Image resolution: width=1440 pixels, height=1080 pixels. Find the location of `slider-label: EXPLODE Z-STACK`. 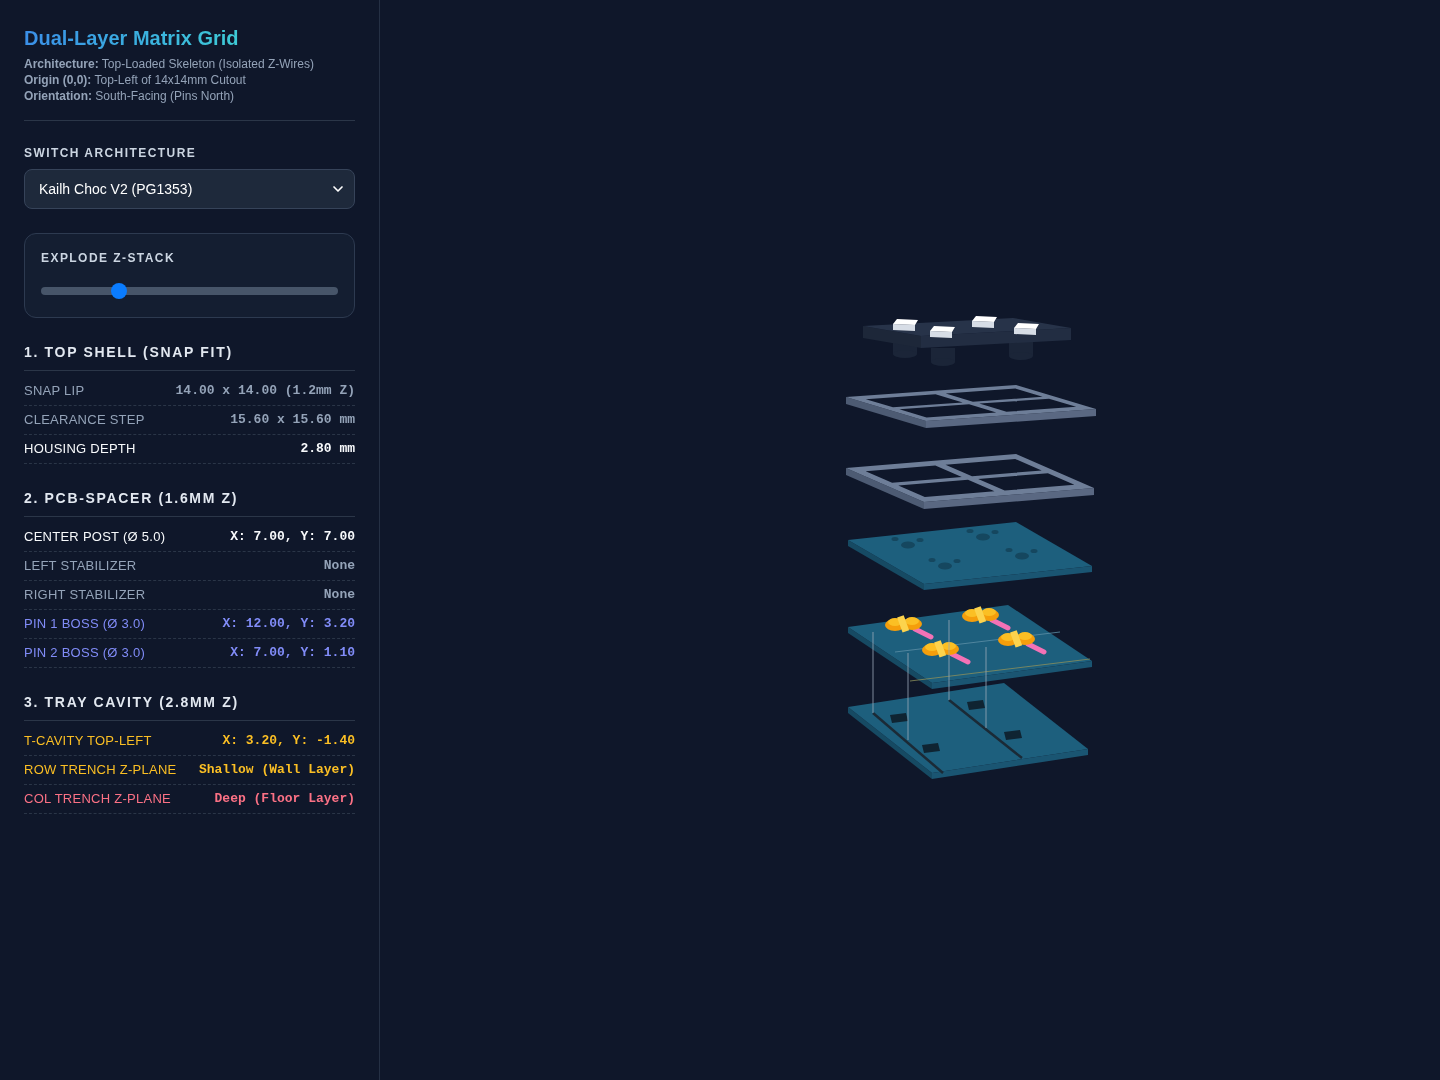

slider-label: EXPLODE Z-STACK is located at coordinates (108, 258).